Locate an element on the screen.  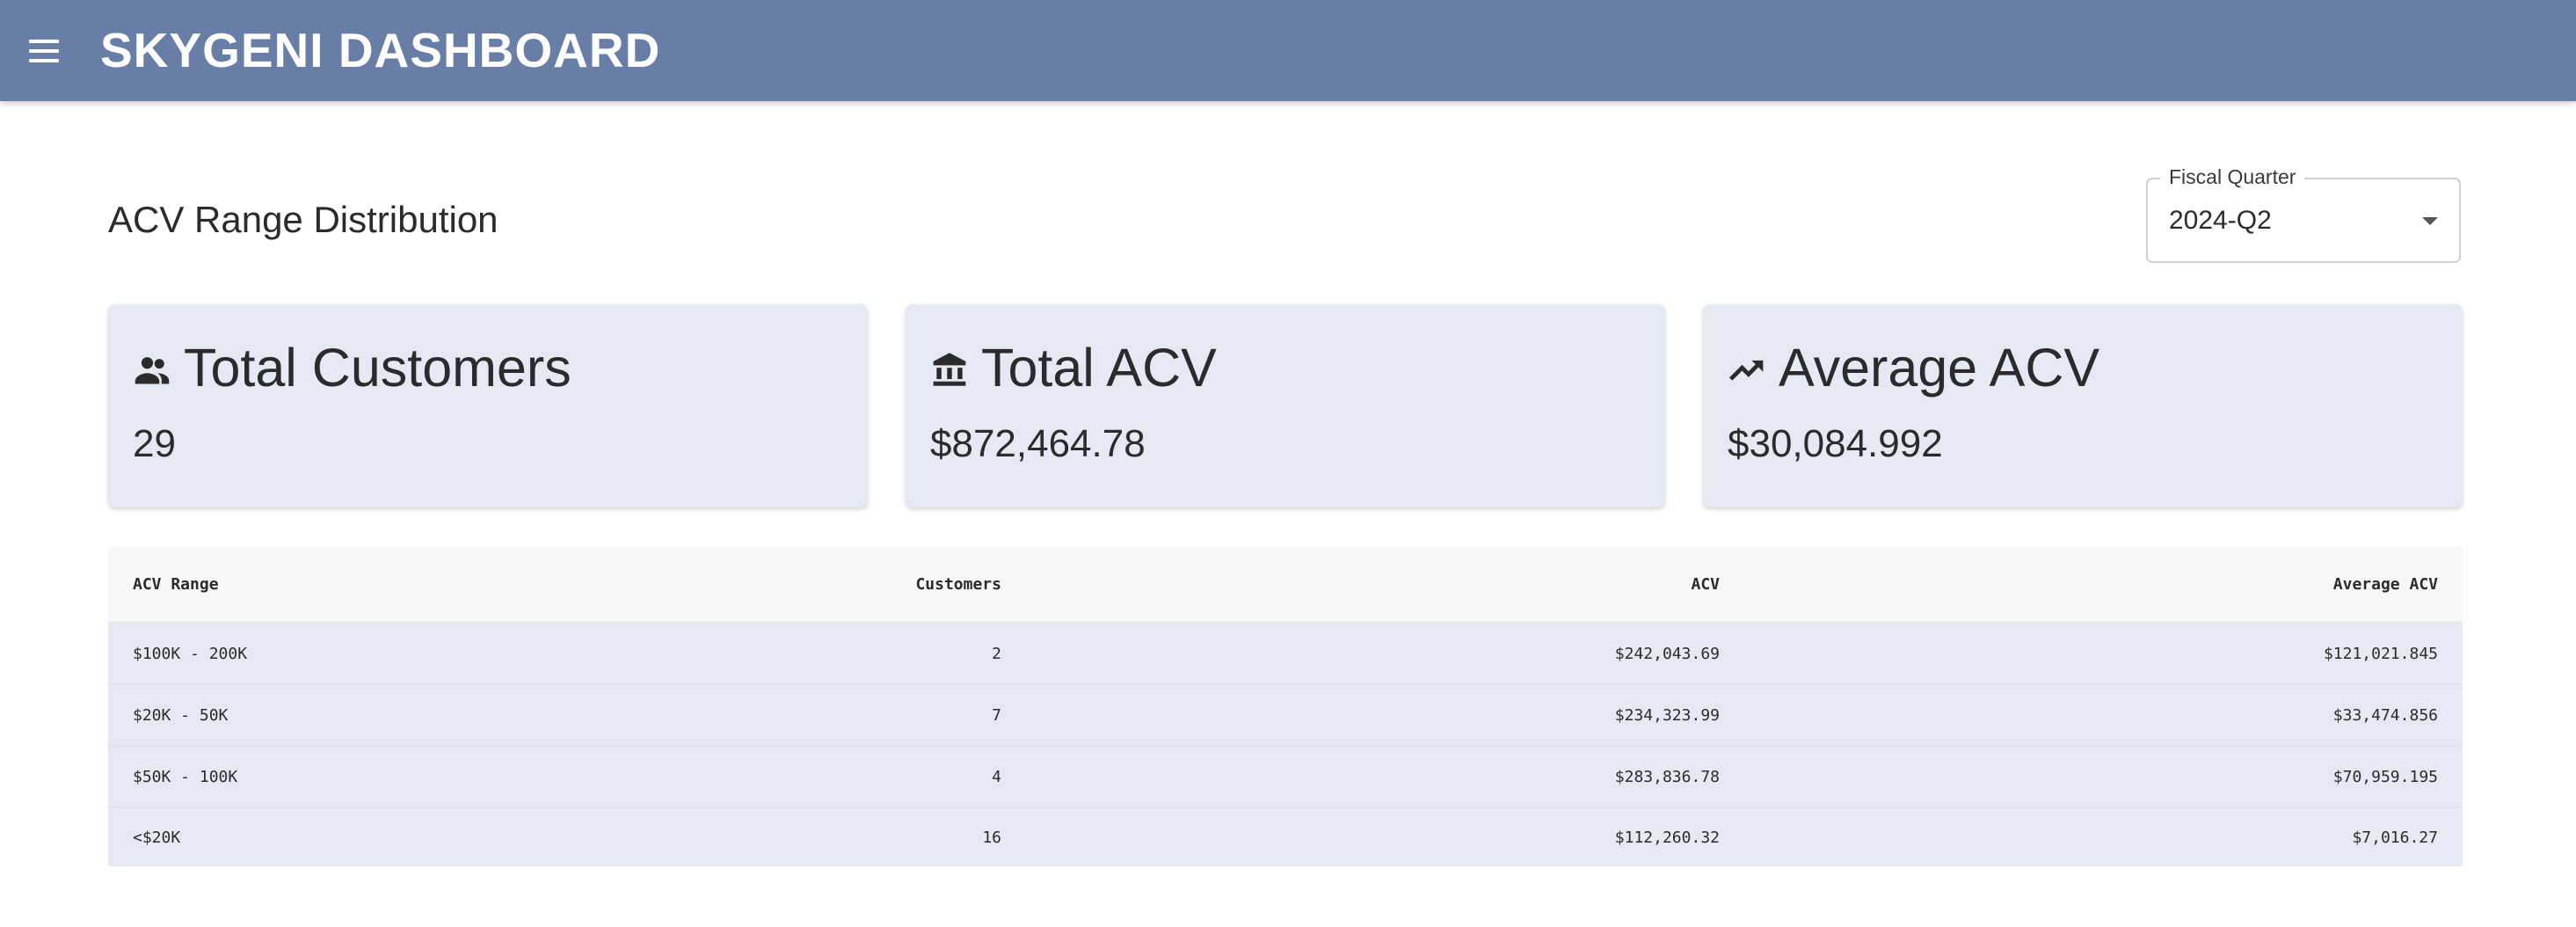
average-acv-title: Average ACV is located at coordinates (1939, 368).